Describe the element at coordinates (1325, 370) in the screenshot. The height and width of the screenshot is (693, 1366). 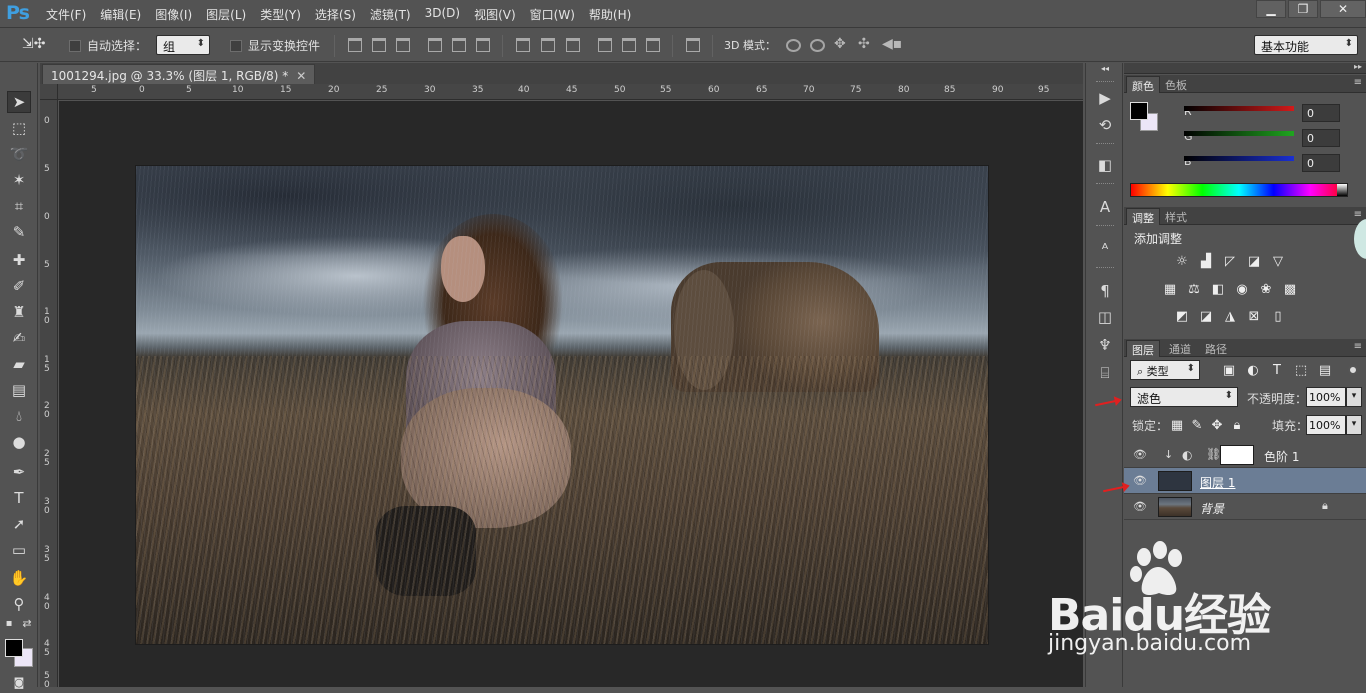
I see `filter-smart-object-icon: ▤` at that location.